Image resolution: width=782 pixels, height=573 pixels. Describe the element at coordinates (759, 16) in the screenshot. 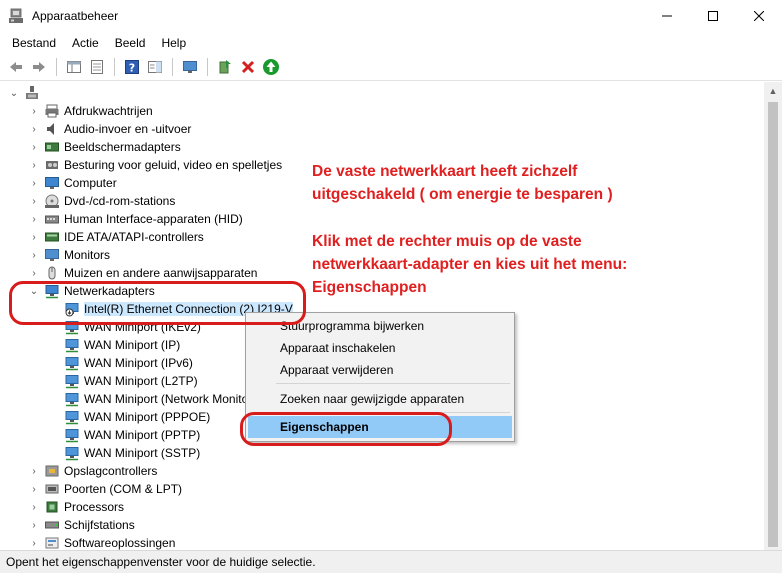

I see `close-button` at that location.